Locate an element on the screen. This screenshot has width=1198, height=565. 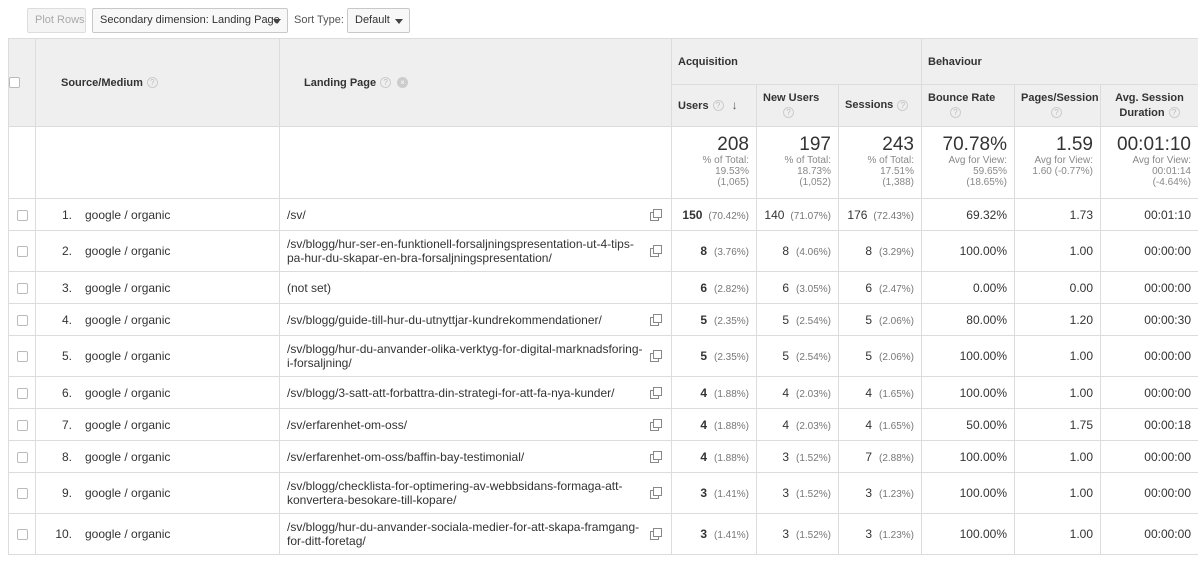
sessions-cell: 3 (1.23%) is located at coordinates (880, 534).